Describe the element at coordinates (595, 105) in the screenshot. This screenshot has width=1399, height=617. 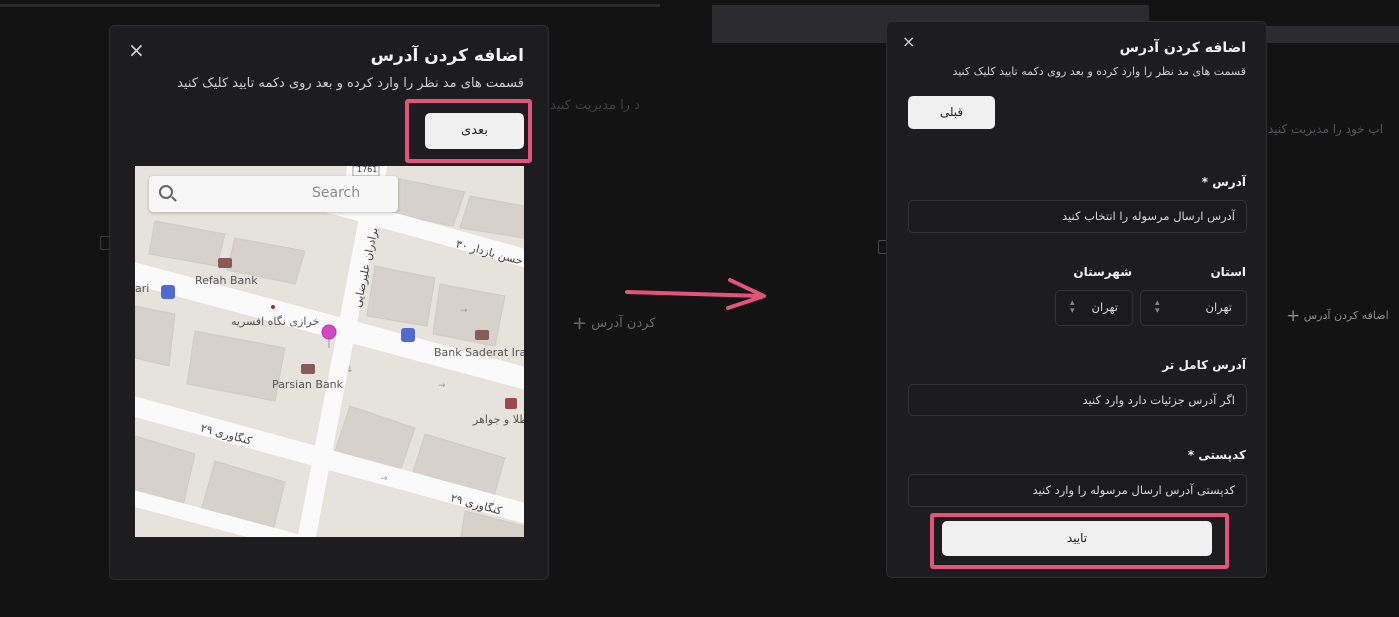
I see `background-ghost-text: د را مدیریت کنید` at that location.